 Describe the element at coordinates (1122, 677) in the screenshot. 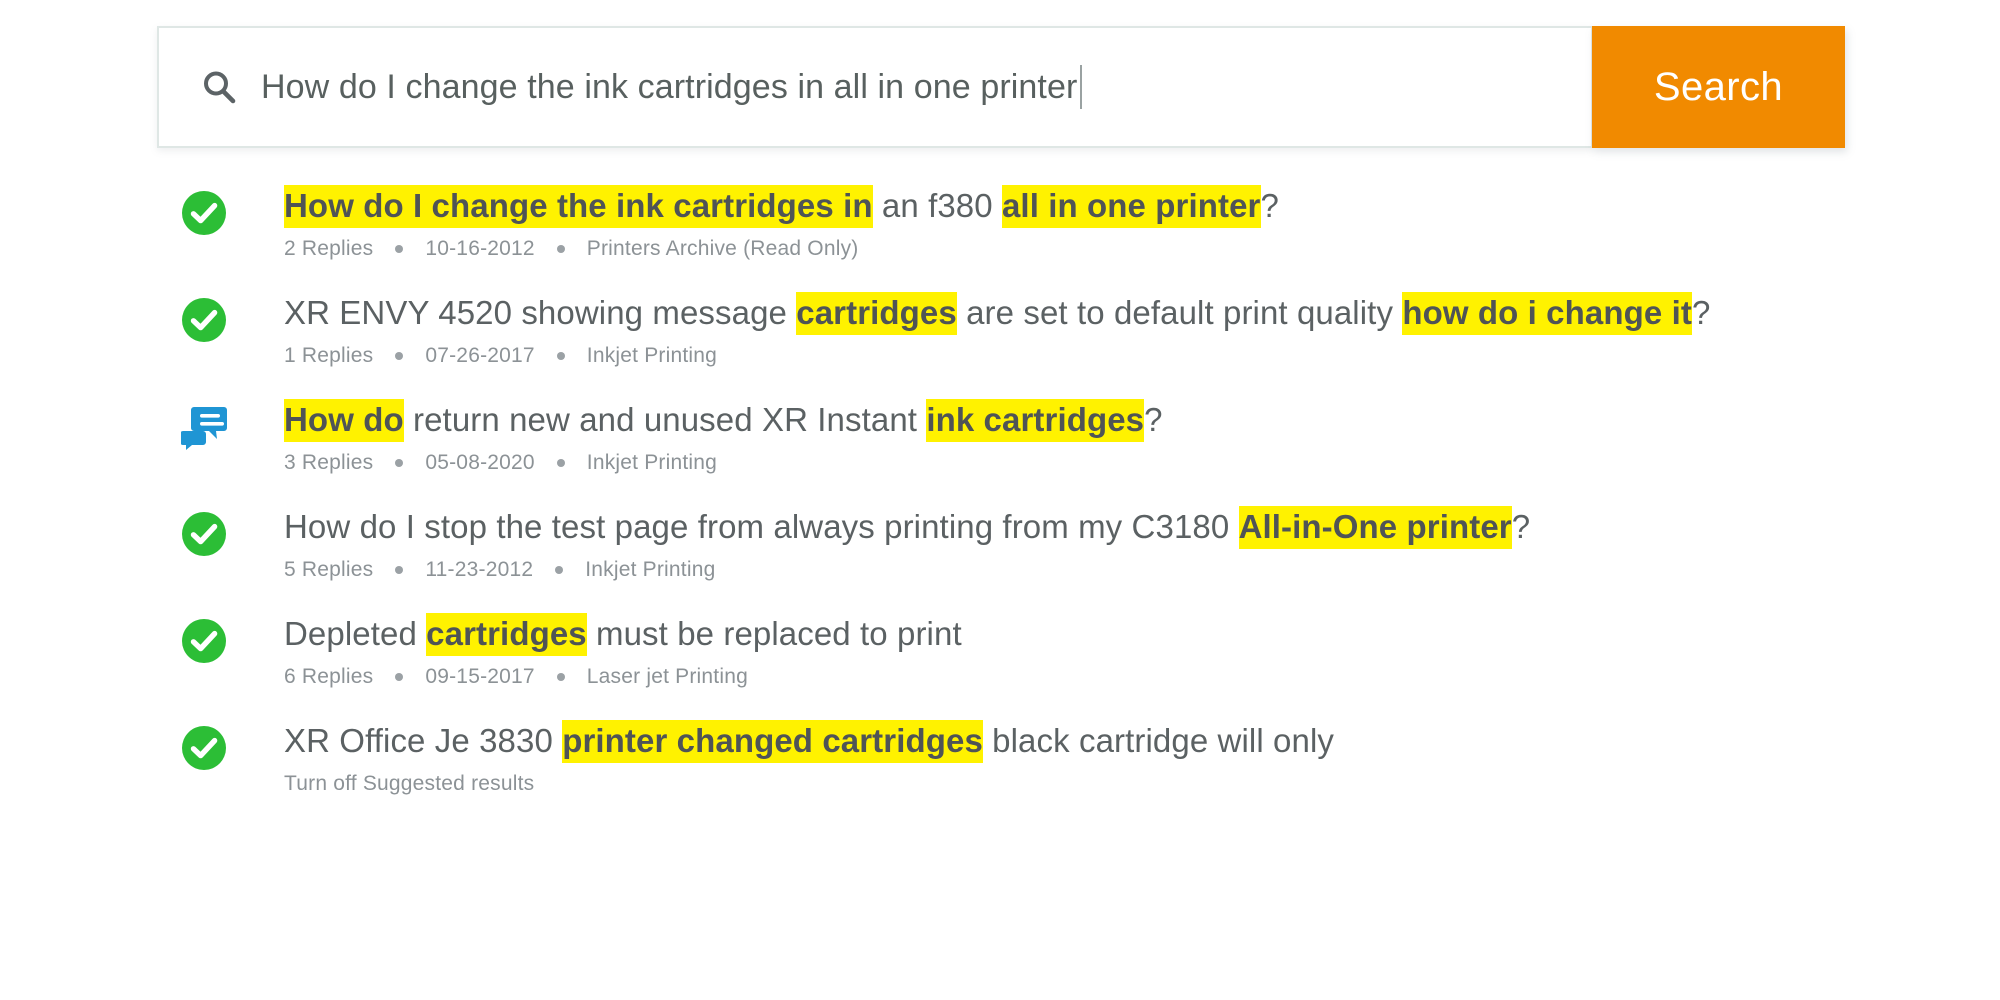

I see `result-meta: 6 Replies 09-15-2017 Laser jet Printing` at that location.